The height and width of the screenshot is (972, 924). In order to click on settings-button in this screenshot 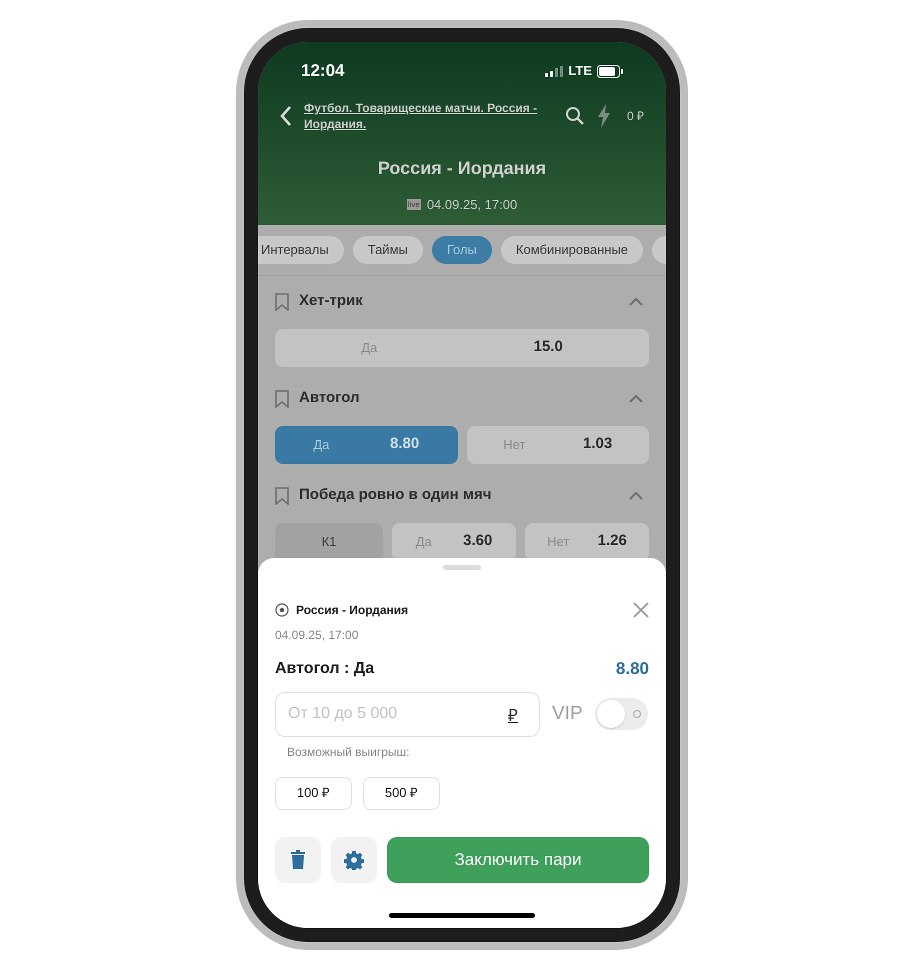, I will do `click(354, 859)`.